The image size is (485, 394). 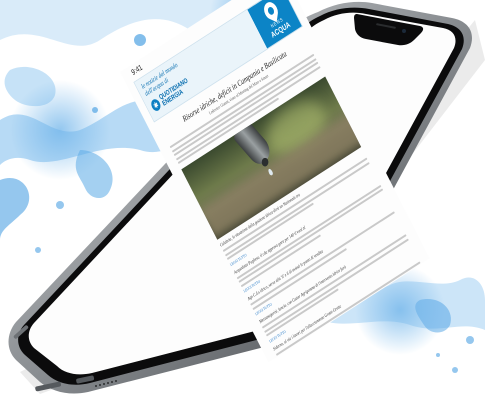 I want to click on status-time: 9:41, so click(x=136, y=69).